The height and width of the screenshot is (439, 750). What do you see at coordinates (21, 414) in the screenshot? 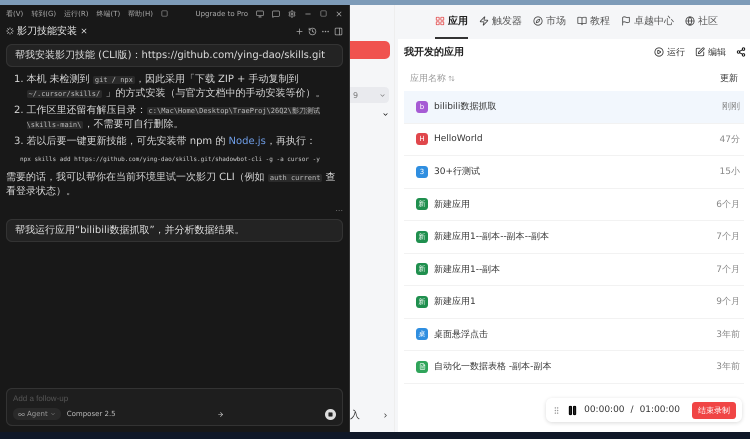
I see `infinity-icon` at bounding box center [21, 414].